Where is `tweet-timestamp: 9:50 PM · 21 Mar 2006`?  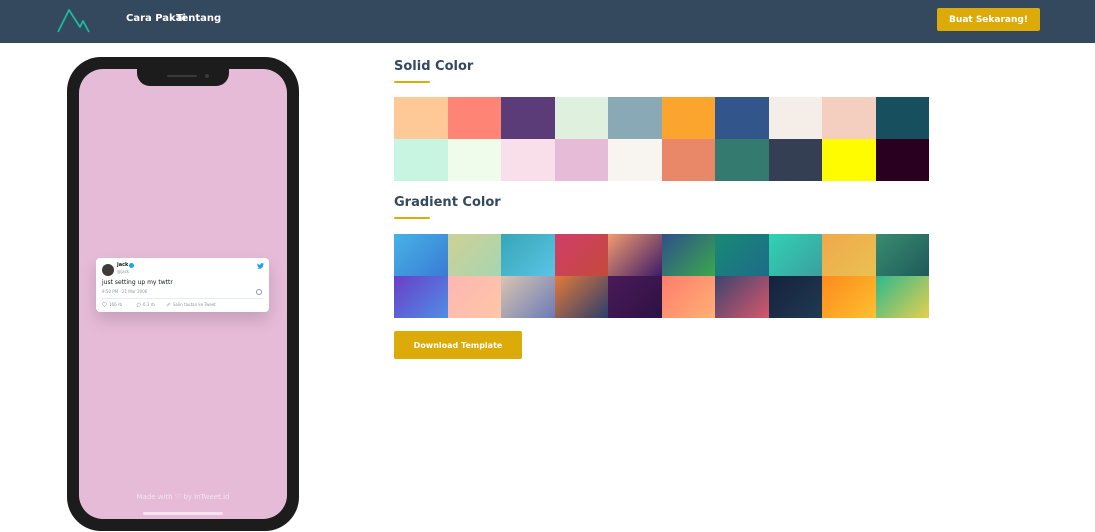 tweet-timestamp: 9:50 PM · 21 Mar 2006 is located at coordinates (125, 291).